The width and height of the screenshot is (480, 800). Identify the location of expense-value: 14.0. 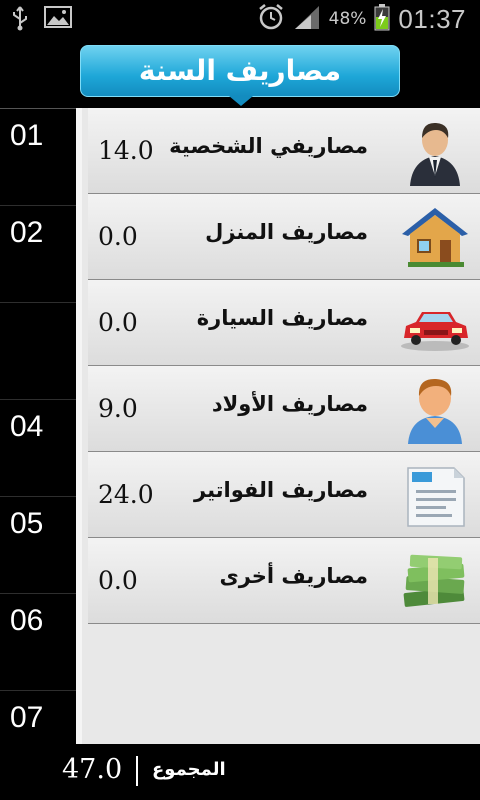
(126, 150).